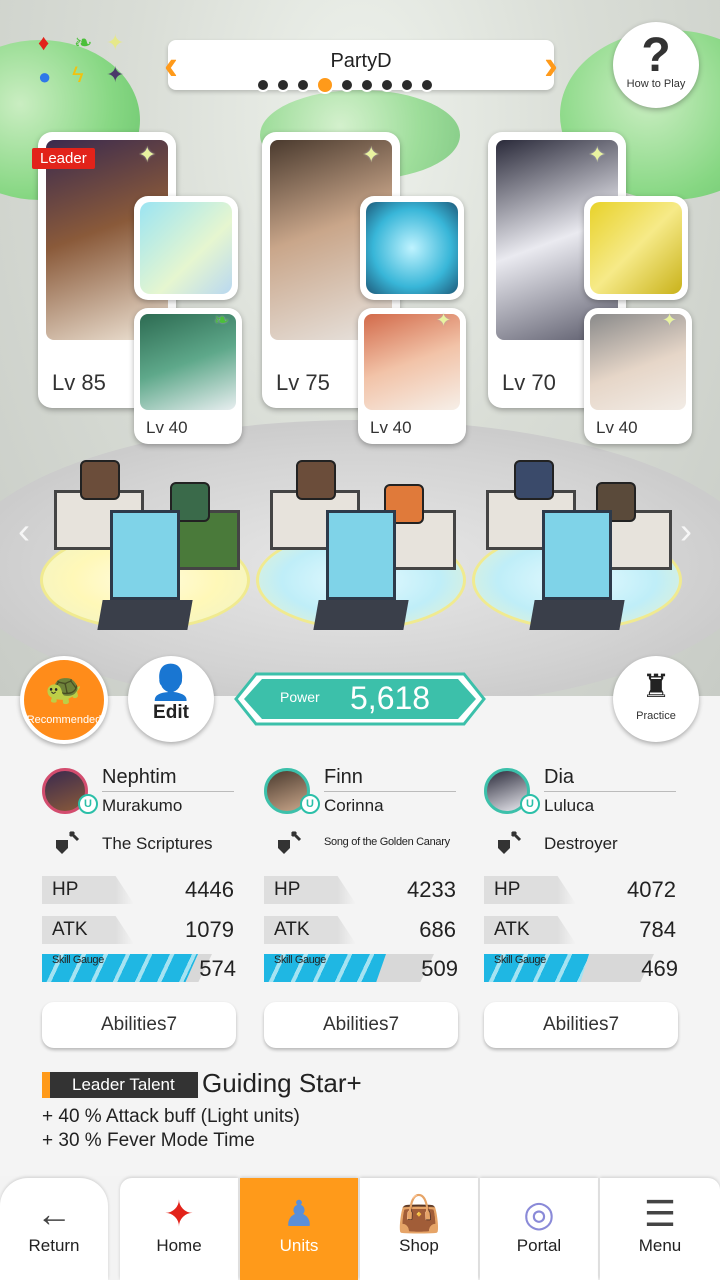  I want to click on skill-gauge-label: Skill Gauge, so click(78, 960).